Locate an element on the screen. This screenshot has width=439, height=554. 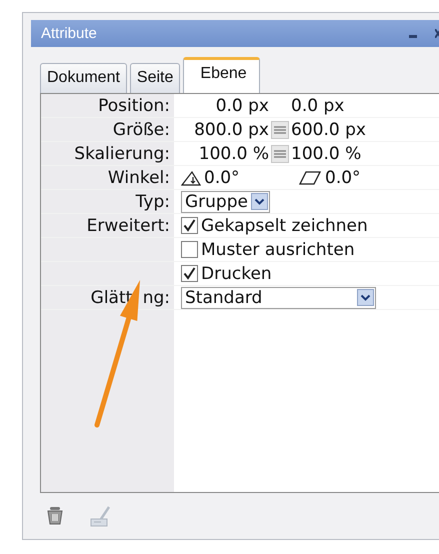
dropdown: Gruppe is located at coordinates (225, 201).